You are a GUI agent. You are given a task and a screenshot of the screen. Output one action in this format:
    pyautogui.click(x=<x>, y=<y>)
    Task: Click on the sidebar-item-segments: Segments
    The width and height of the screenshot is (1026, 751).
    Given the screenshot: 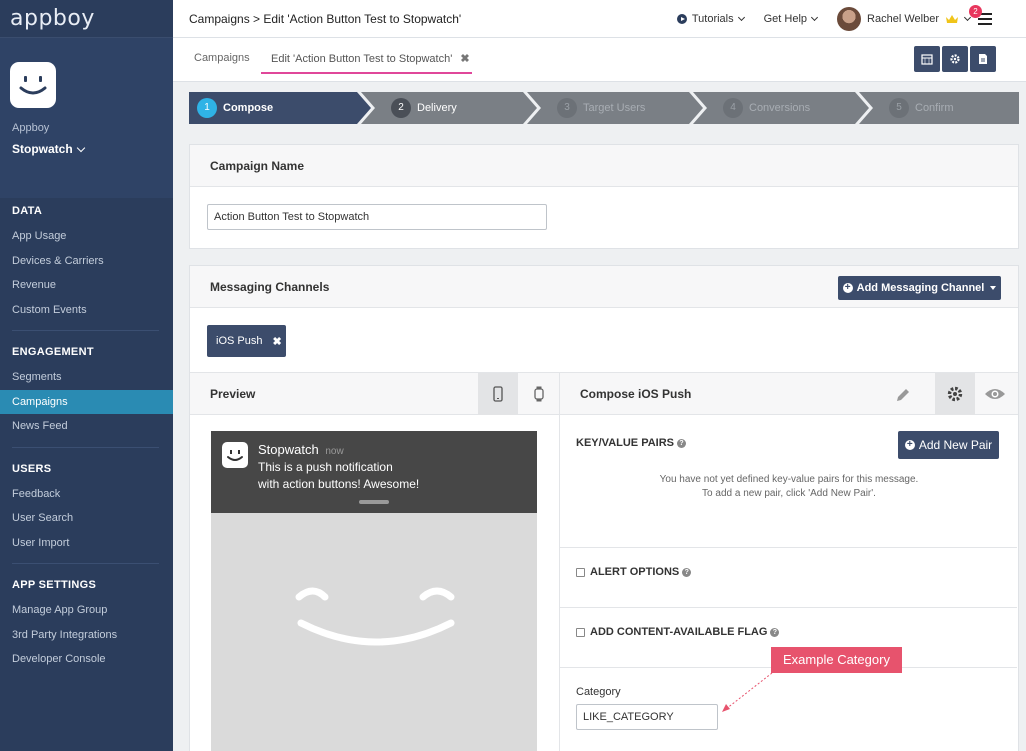 What is the action you would take?
    pyautogui.click(x=86, y=377)
    